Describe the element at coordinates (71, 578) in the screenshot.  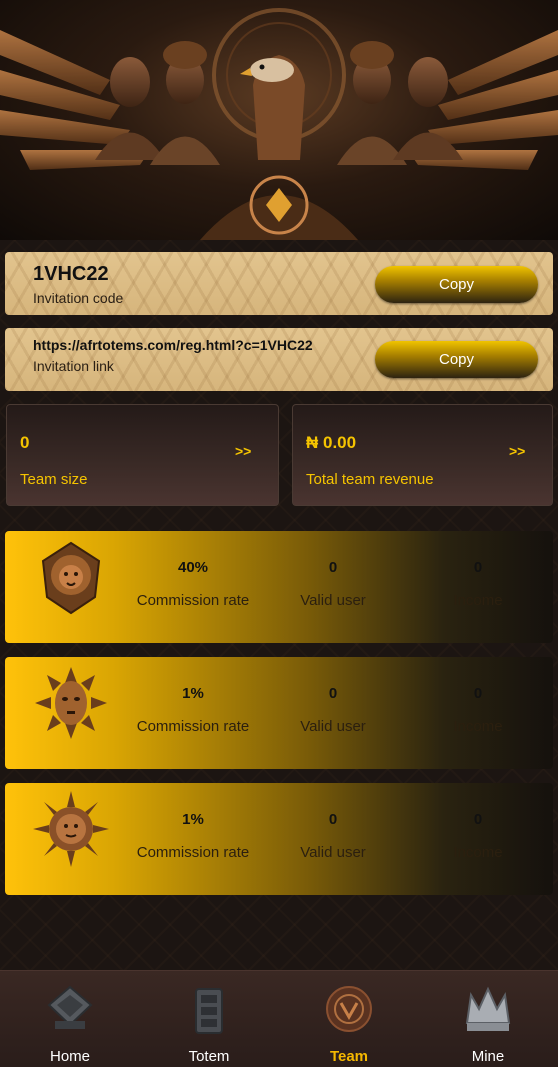
I see `lion-emblem-icon` at that location.